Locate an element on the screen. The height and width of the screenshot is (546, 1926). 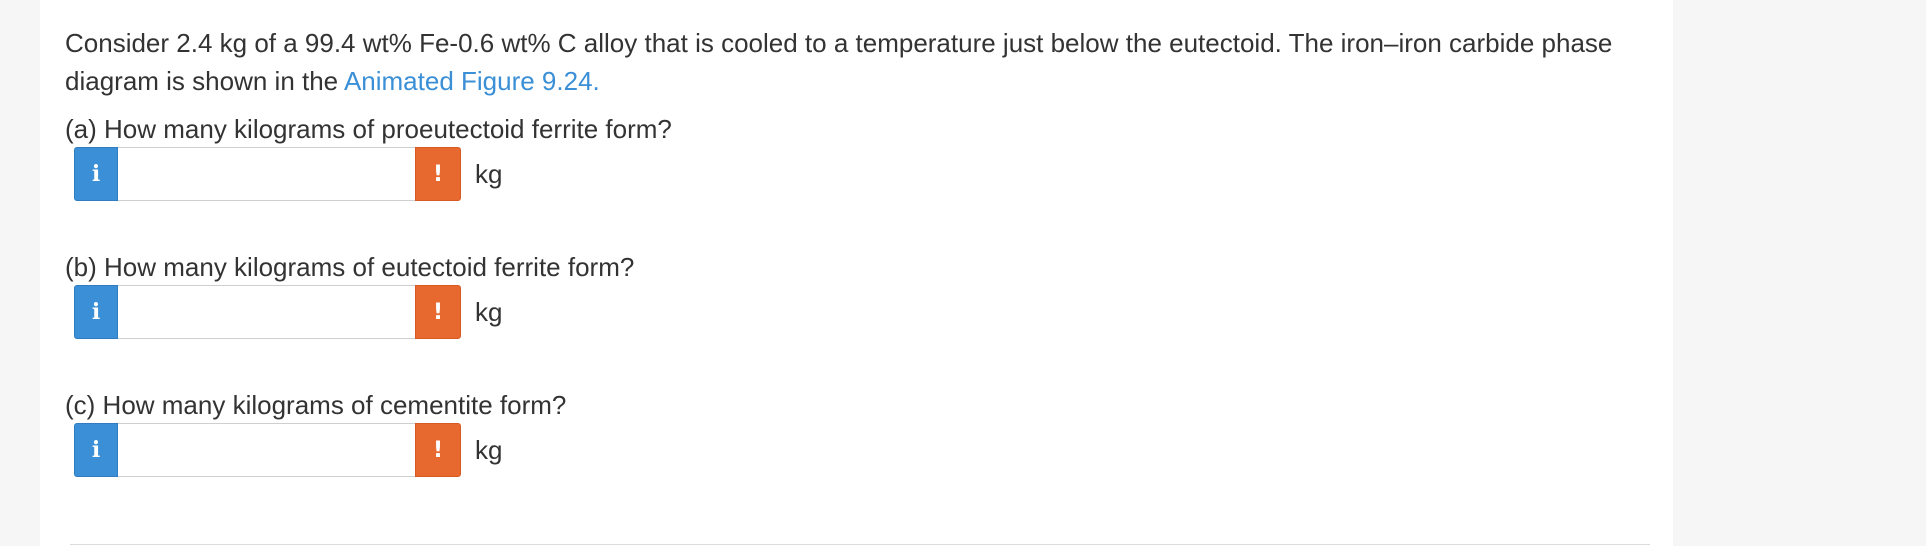
answer-input-c is located at coordinates (266, 450).